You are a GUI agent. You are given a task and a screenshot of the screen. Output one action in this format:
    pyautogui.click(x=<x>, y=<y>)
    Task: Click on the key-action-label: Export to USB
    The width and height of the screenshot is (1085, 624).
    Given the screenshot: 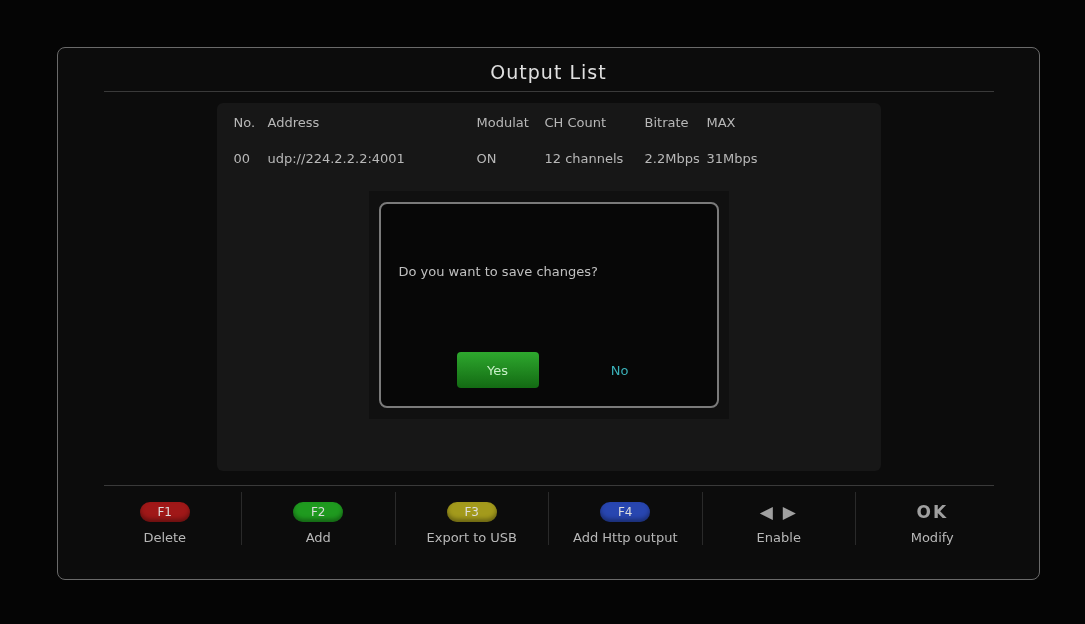 What is the action you would take?
    pyautogui.click(x=472, y=537)
    